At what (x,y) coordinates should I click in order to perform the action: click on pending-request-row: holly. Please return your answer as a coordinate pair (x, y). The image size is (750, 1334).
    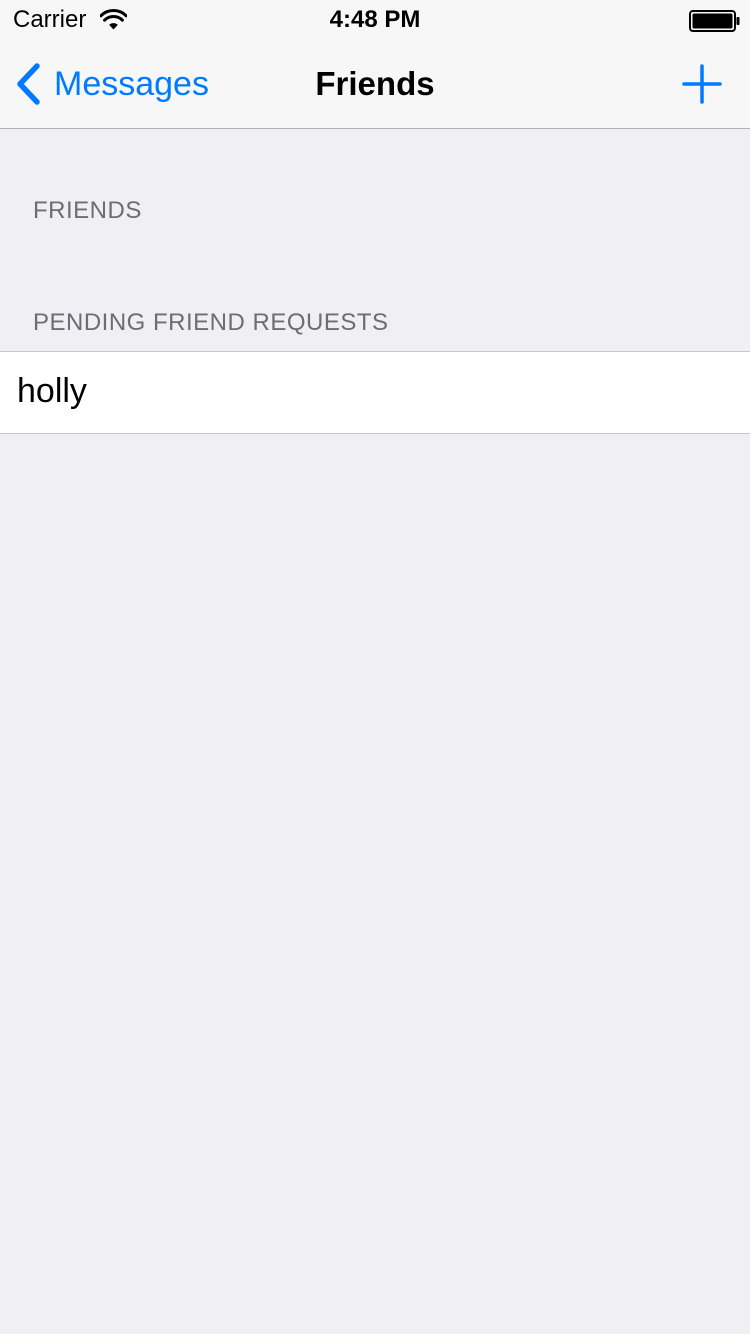
    Looking at the image, I should click on (375, 392).